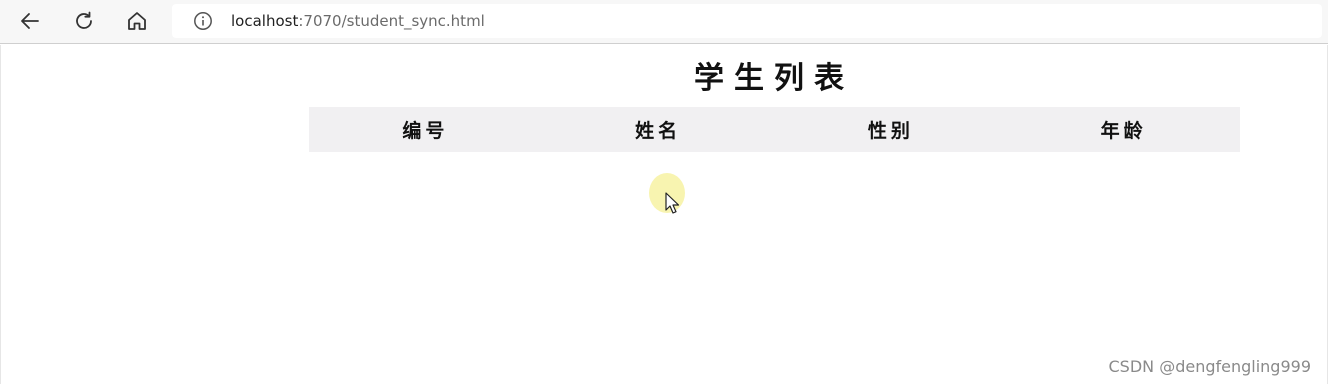 The height and width of the screenshot is (384, 1328). I want to click on home-icon, so click(137, 21).